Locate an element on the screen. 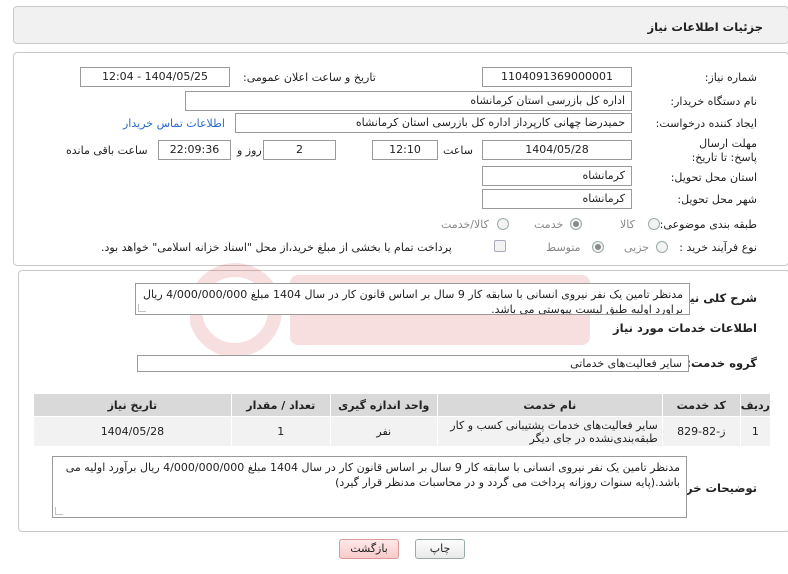 This screenshot has height=574, width=788. process-radio-medium is located at coordinates (598, 247).